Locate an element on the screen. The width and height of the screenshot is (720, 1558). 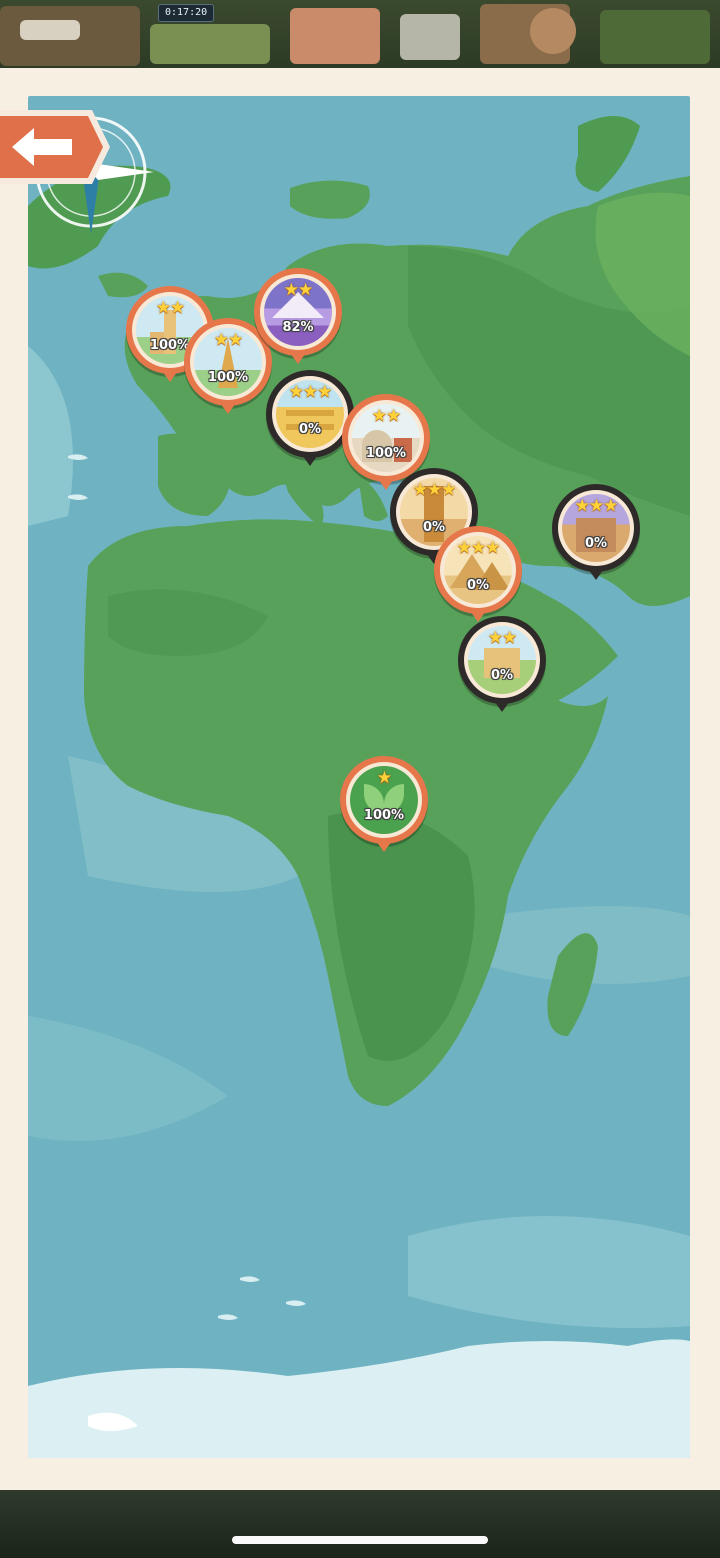
game-timer: 0:17:20 is located at coordinates (186, 13).